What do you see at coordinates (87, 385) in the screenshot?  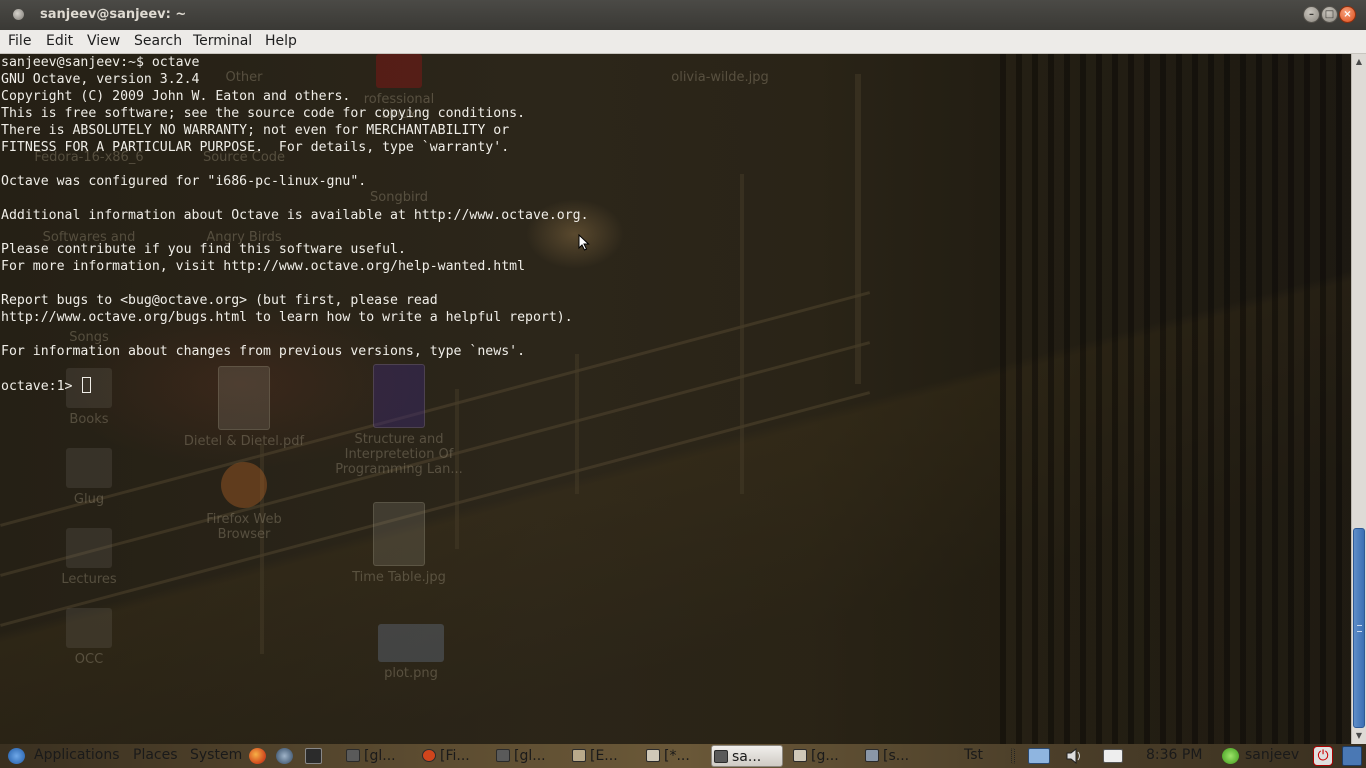 I see `text-cursor` at bounding box center [87, 385].